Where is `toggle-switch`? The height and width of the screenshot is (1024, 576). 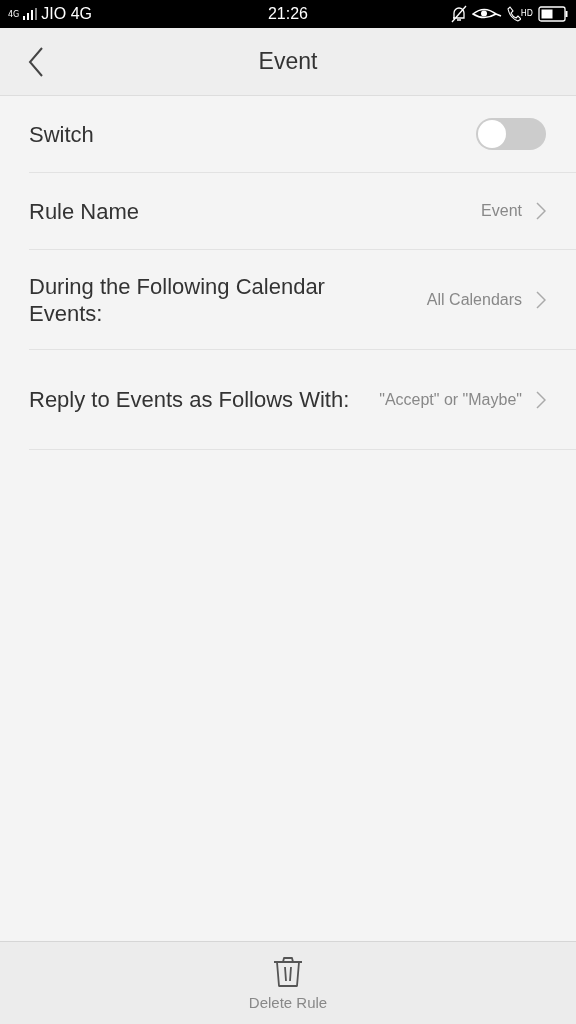
toggle-switch is located at coordinates (511, 134).